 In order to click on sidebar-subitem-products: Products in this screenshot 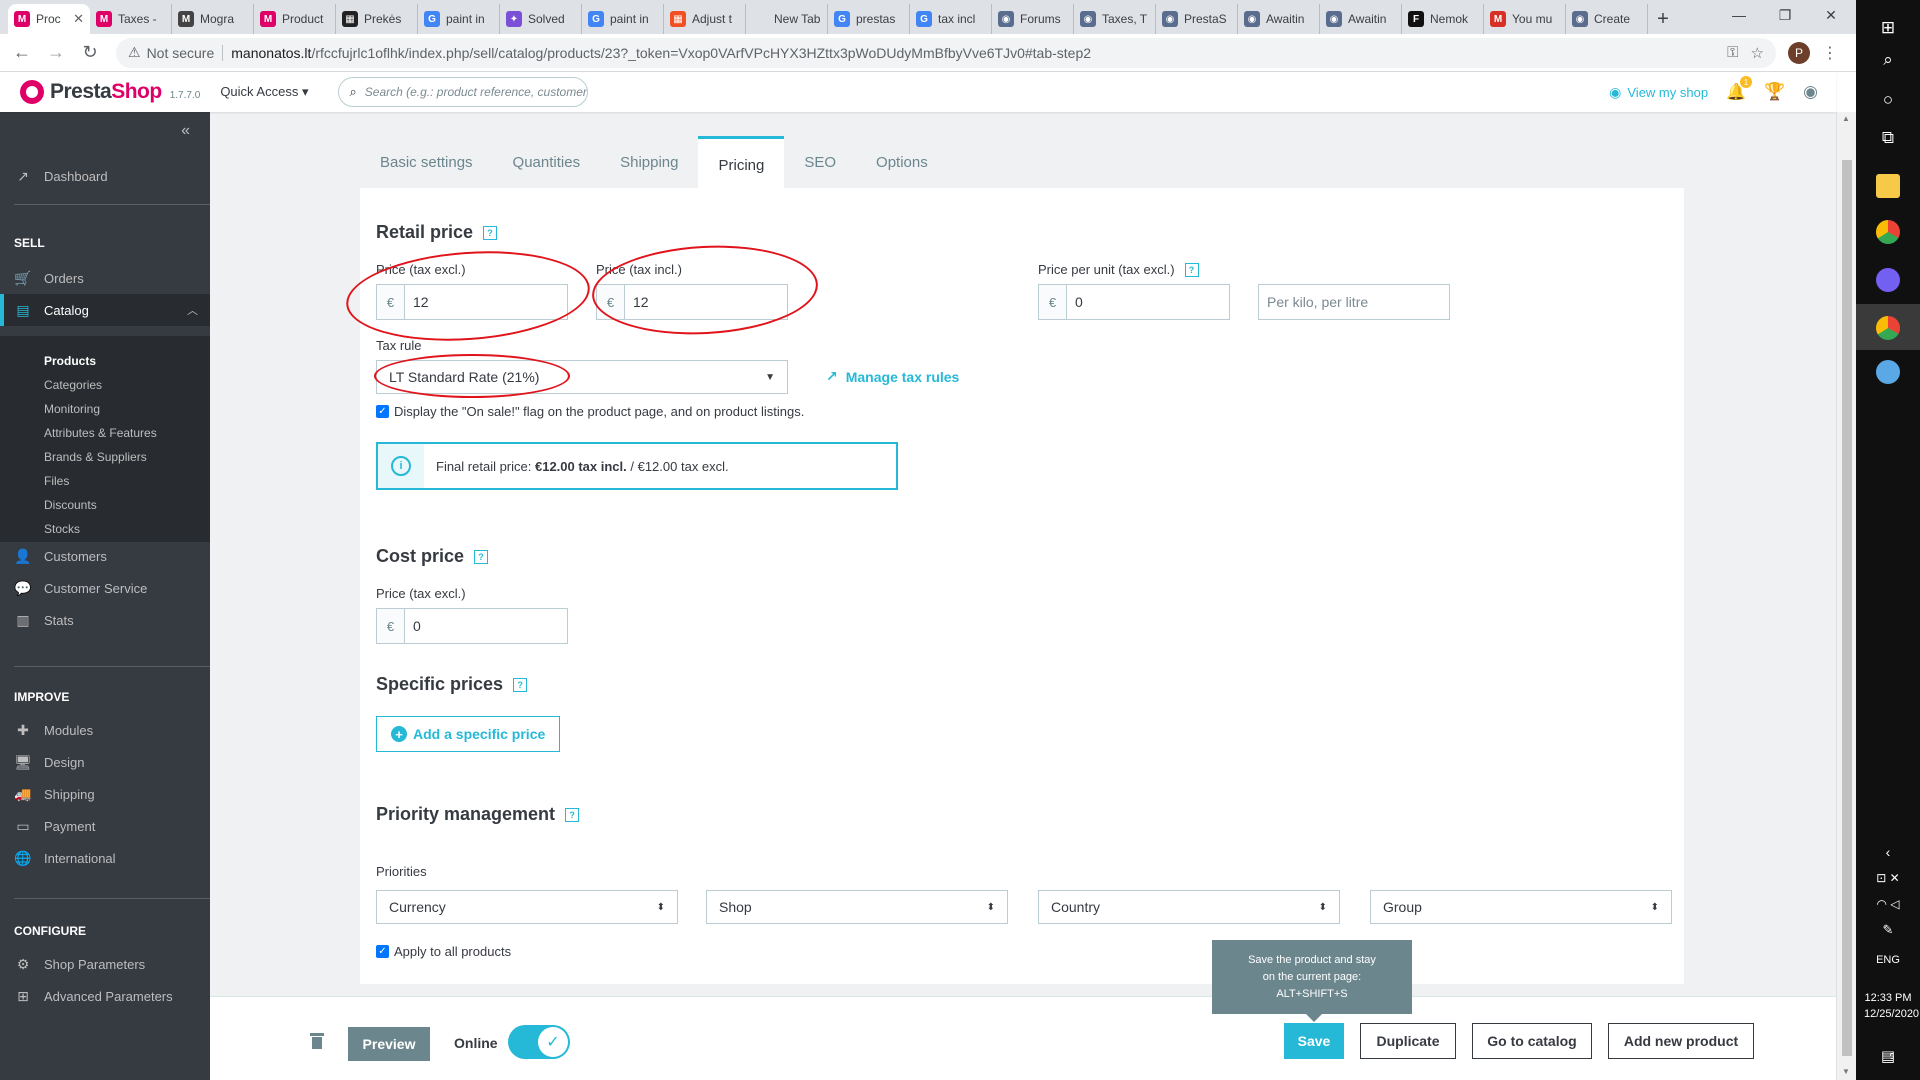, I will do `click(70, 361)`.